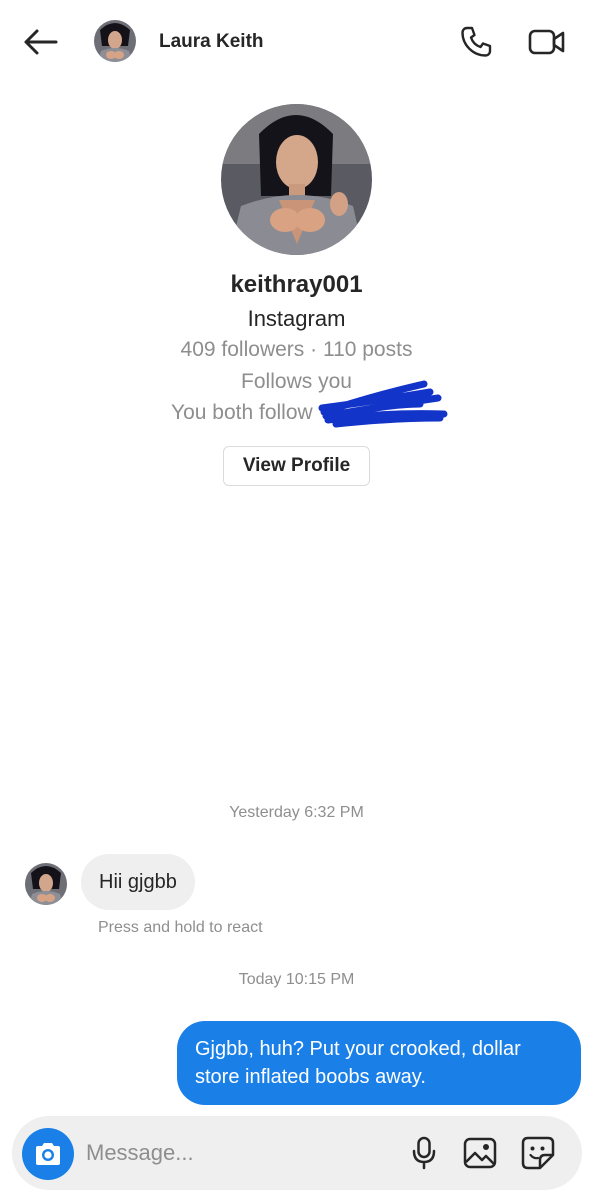 The height and width of the screenshot is (1200, 593). I want to click on contact-avatar, so click(115, 41).